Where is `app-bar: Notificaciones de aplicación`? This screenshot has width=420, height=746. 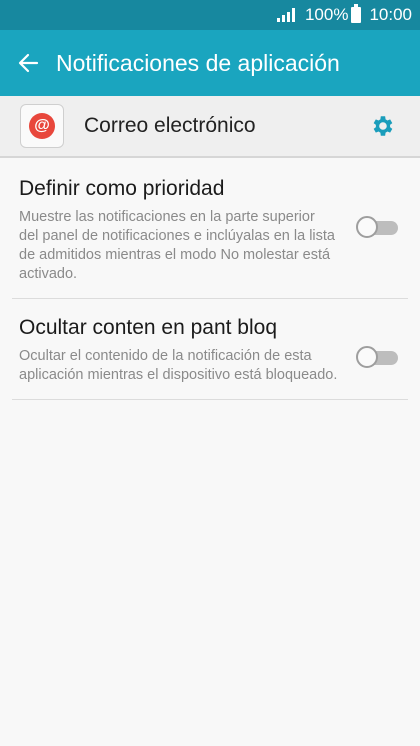
app-bar: Notificaciones de aplicación is located at coordinates (210, 63).